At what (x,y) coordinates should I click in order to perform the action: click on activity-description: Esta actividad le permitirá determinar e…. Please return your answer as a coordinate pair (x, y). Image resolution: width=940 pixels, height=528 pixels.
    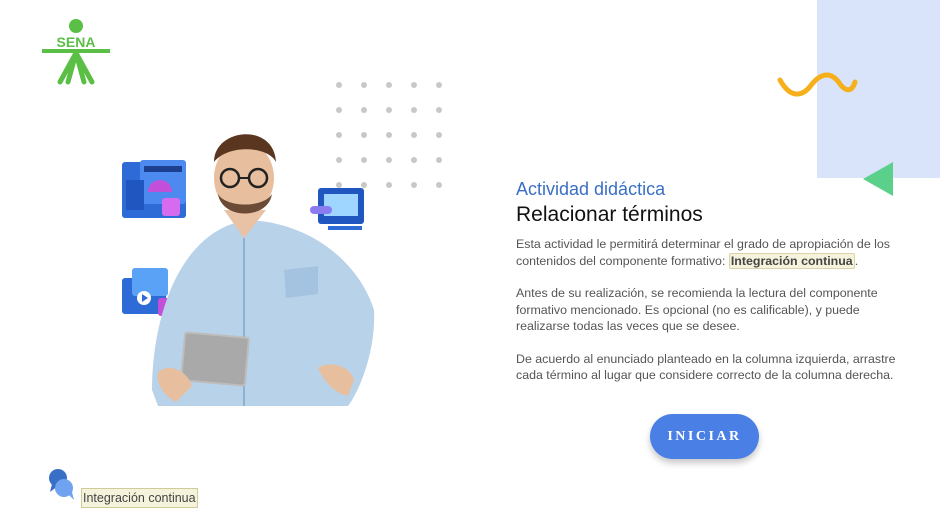
    Looking at the image, I should click on (706, 252).